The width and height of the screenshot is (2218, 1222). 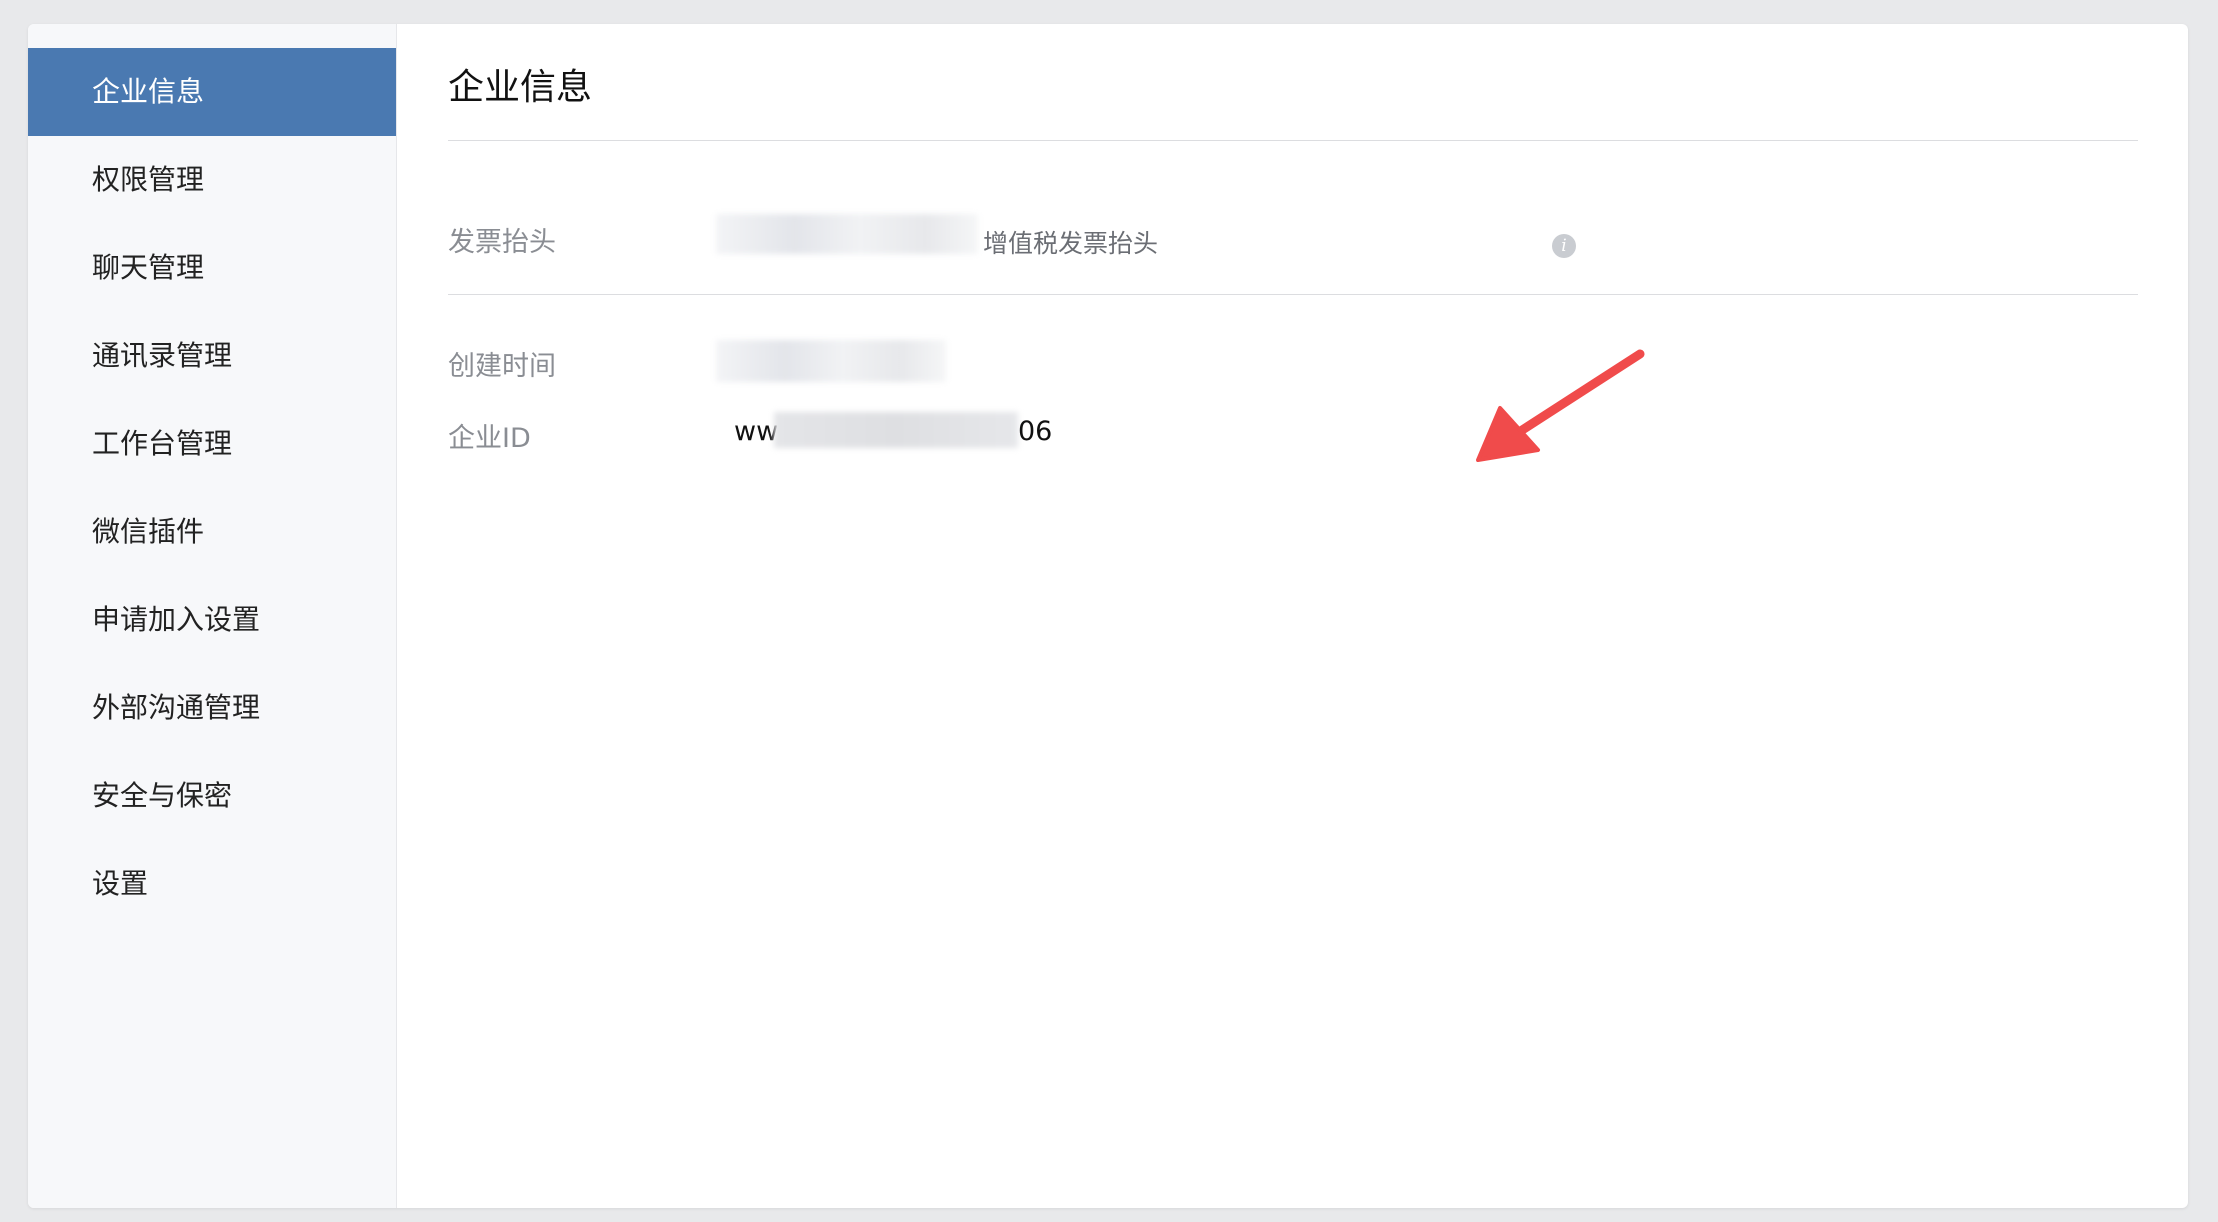 What do you see at coordinates (212, 532) in the screenshot?
I see `sidebar-item-wechat-plugin: 微信插件` at bounding box center [212, 532].